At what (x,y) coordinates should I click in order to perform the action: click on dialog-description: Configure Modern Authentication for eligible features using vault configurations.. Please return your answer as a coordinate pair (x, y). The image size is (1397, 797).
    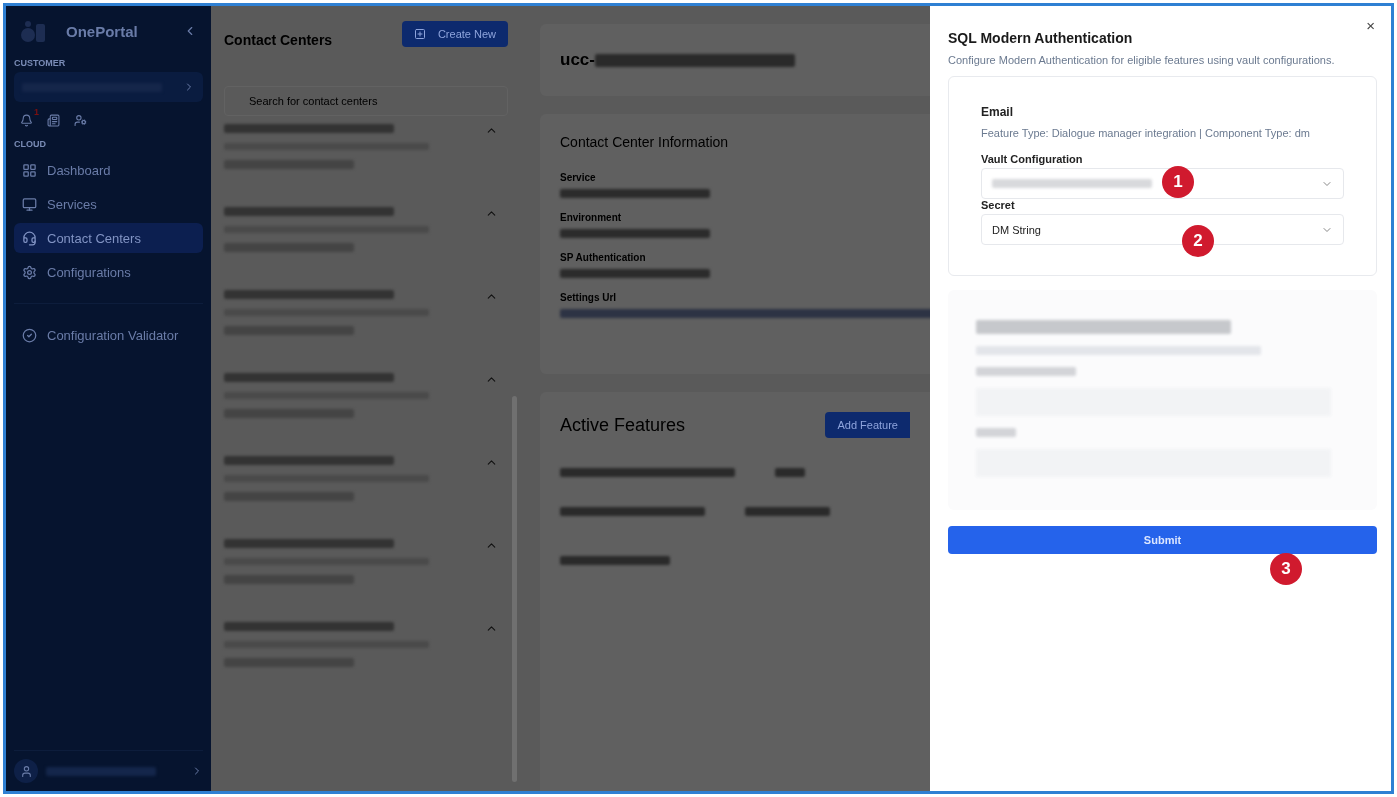
    Looking at the image, I should click on (1142, 60).